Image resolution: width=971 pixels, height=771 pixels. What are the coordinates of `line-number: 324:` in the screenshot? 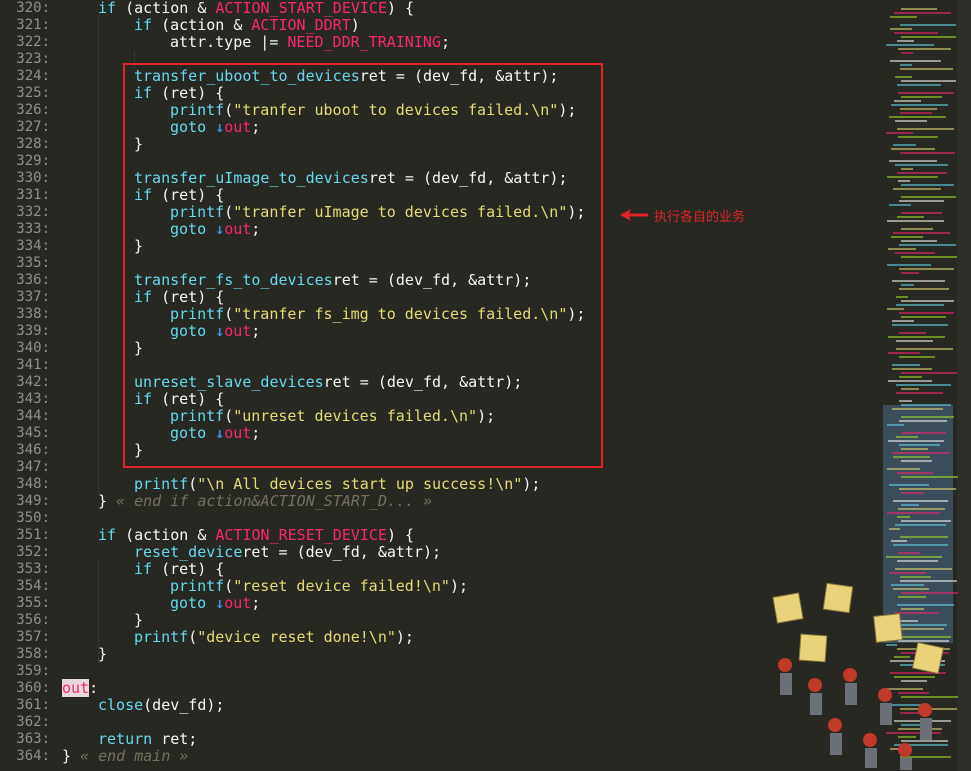 It's located at (33, 76).